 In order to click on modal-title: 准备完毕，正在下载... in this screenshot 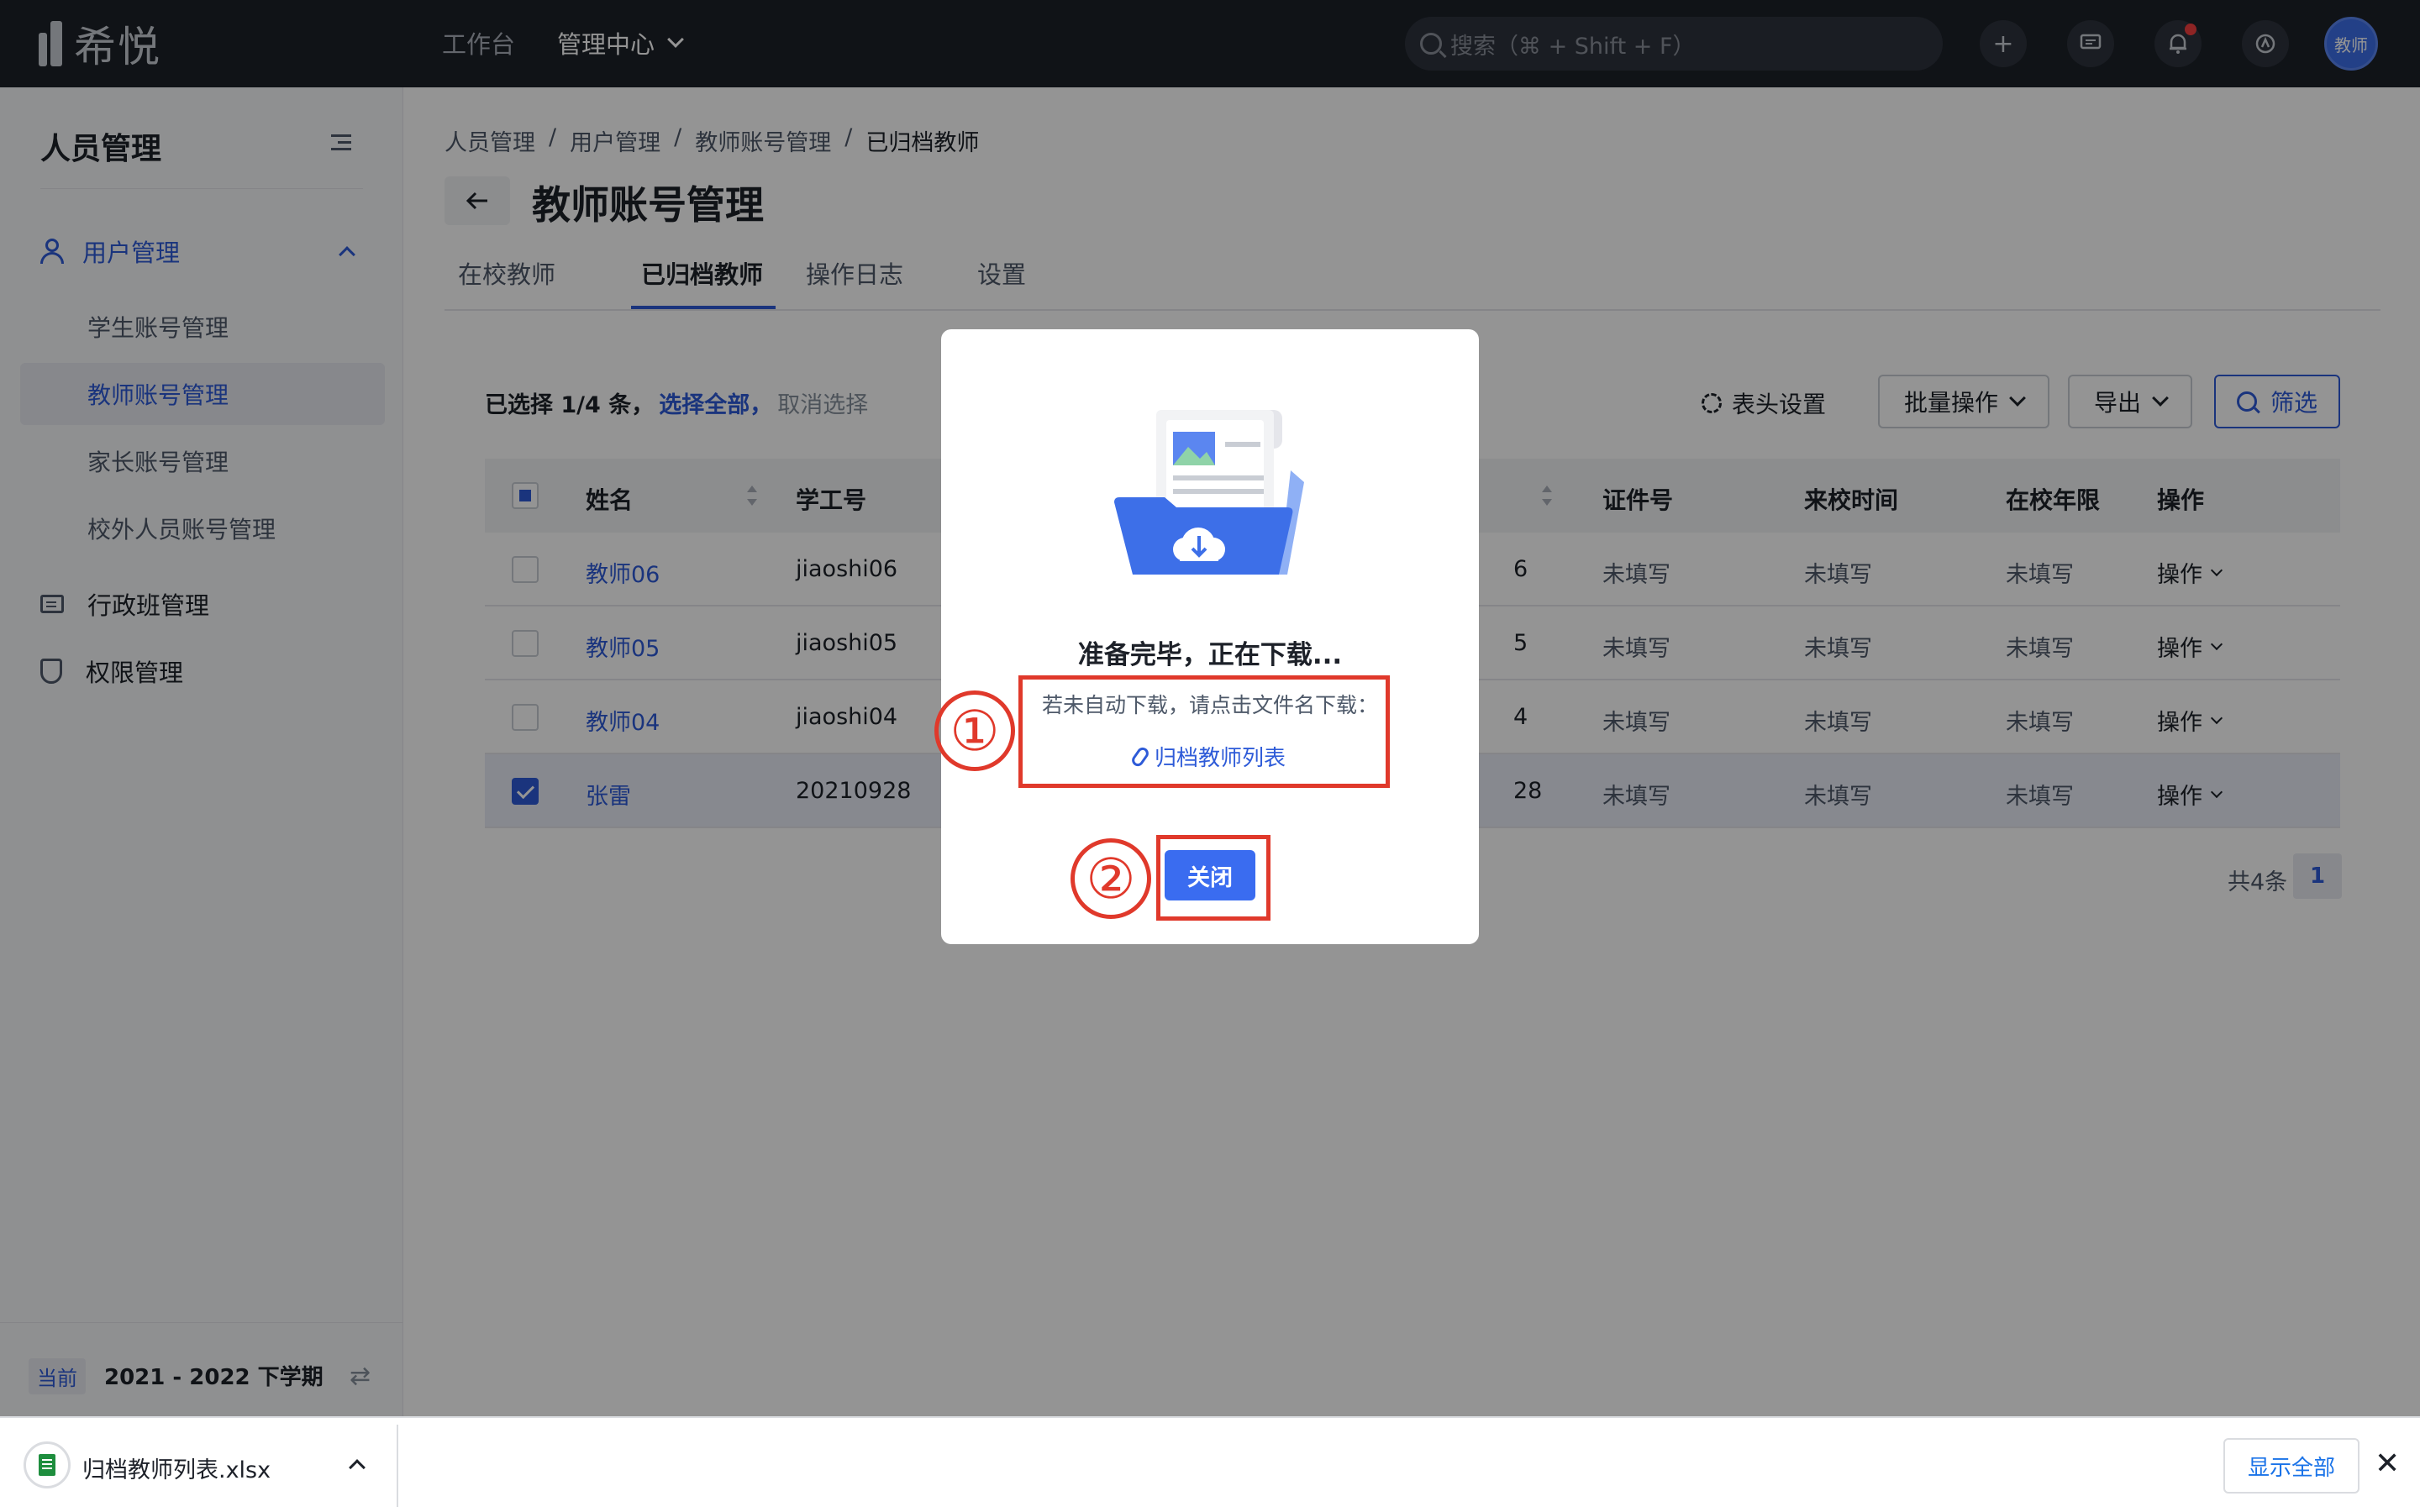, I will do `click(1210, 655)`.